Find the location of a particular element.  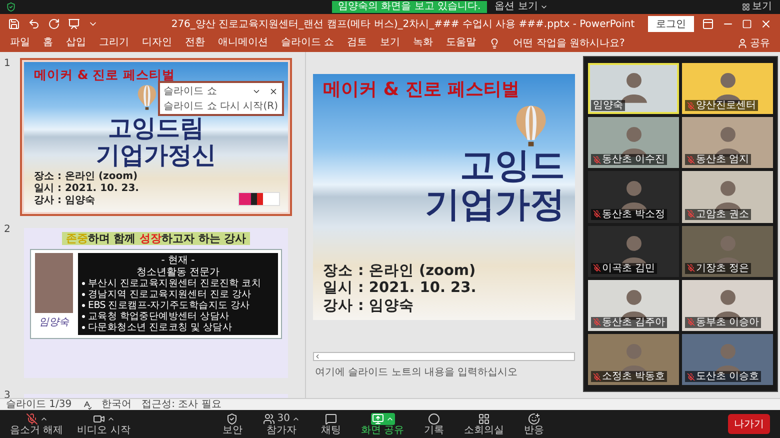

tell-me-search: 어떤 작업을 원하시나요? is located at coordinates (569, 43).